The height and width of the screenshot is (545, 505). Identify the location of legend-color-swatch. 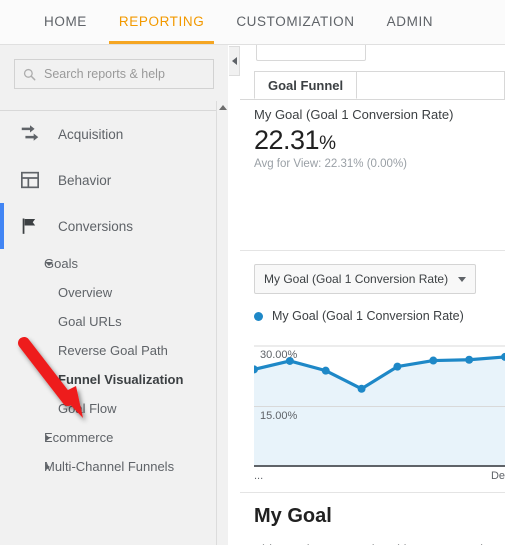
(258, 316).